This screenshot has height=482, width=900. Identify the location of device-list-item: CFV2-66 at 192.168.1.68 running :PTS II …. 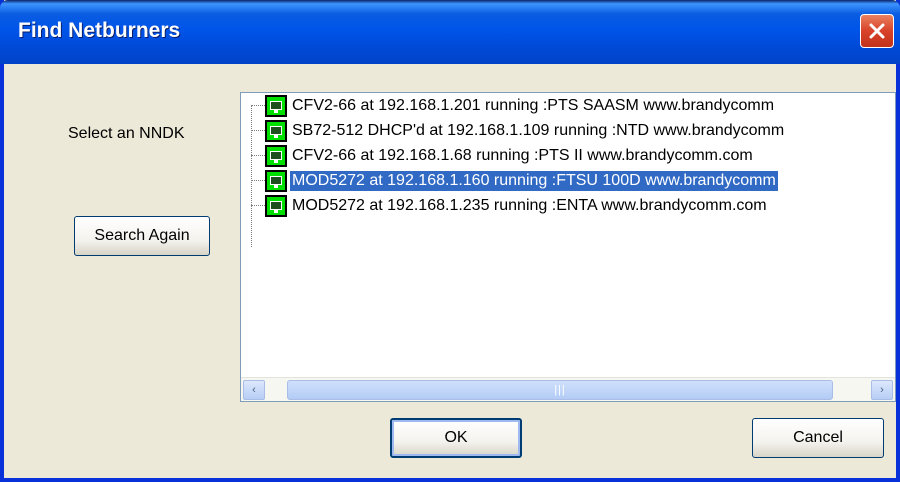
(573, 155).